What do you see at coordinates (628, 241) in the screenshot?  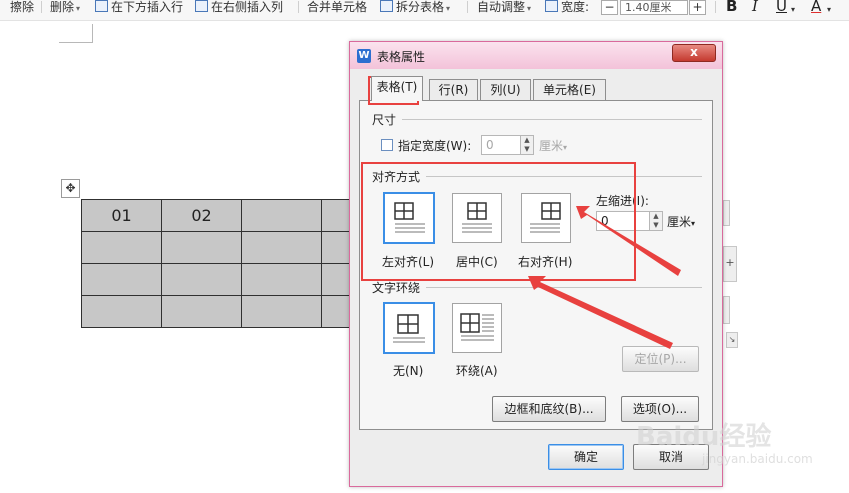 I see `arrow-to-align-right-icon` at bounding box center [628, 241].